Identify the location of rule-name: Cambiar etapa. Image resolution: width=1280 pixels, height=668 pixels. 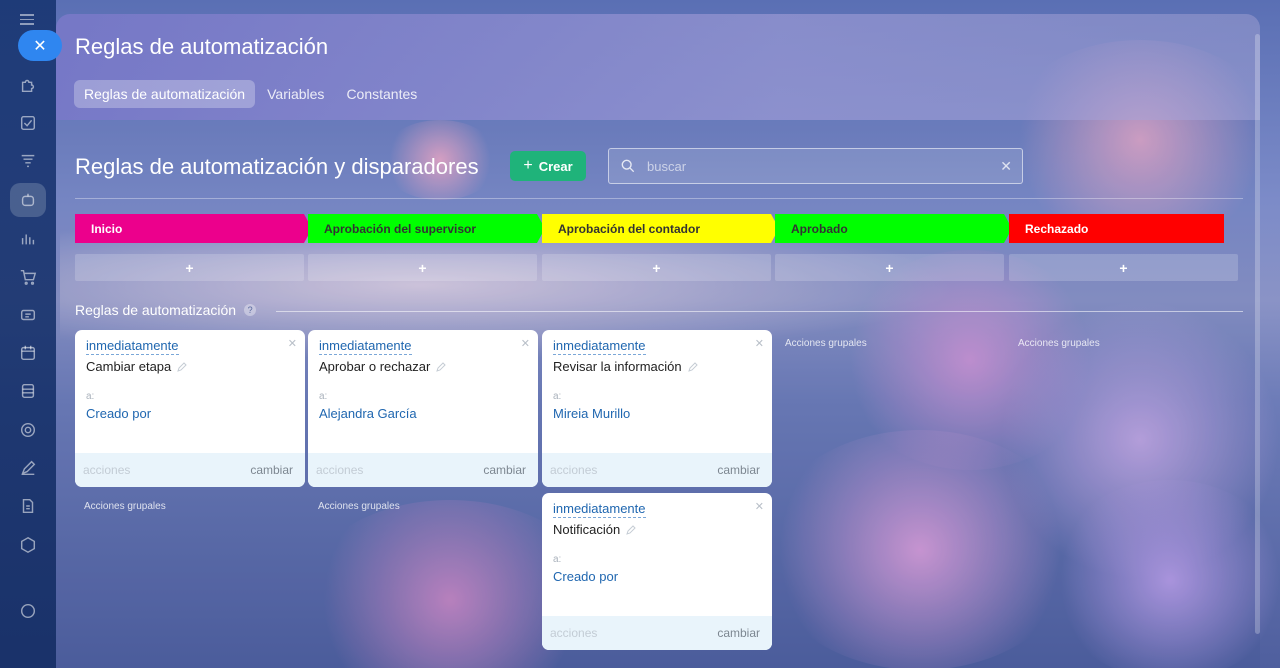
(136, 366).